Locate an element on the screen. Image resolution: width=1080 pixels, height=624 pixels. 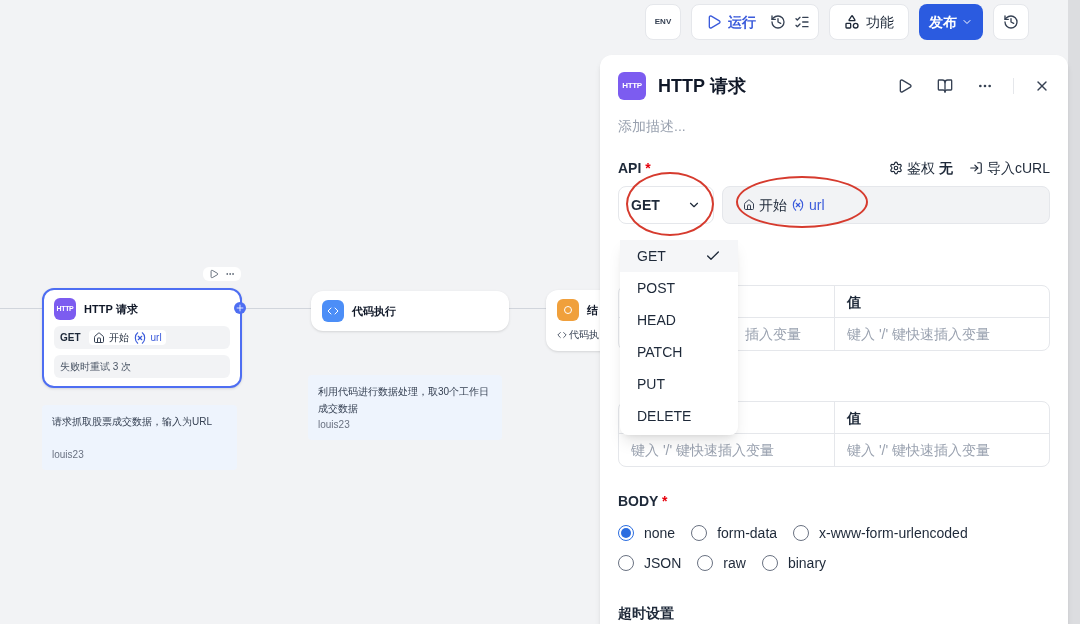
section-label: API * is located at coordinates (634, 168).